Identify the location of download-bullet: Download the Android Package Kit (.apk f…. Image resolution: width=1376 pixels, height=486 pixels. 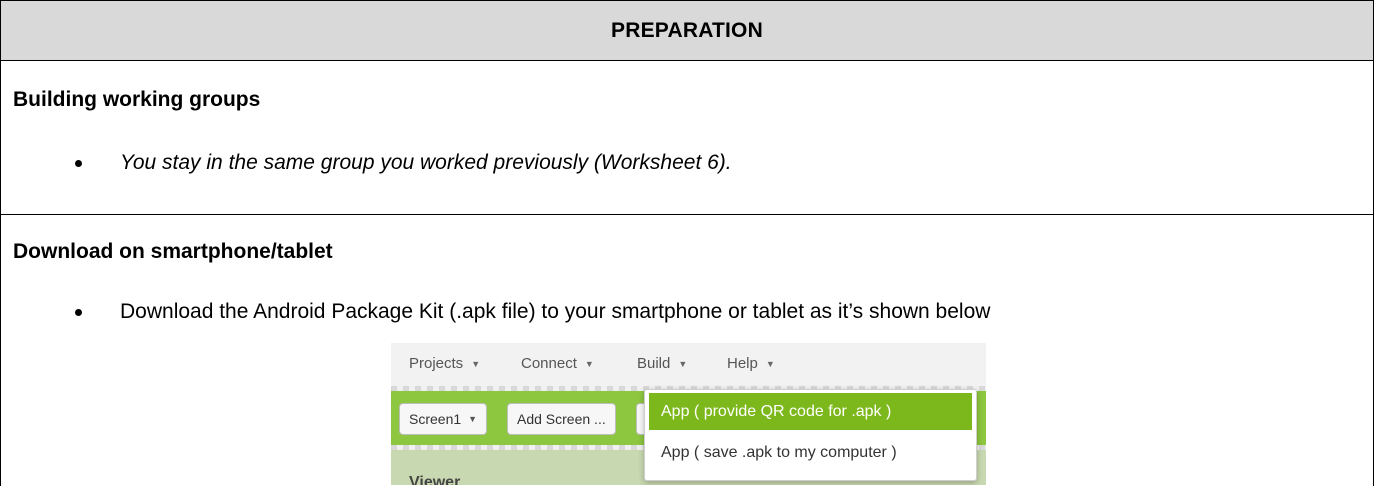
(532, 312).